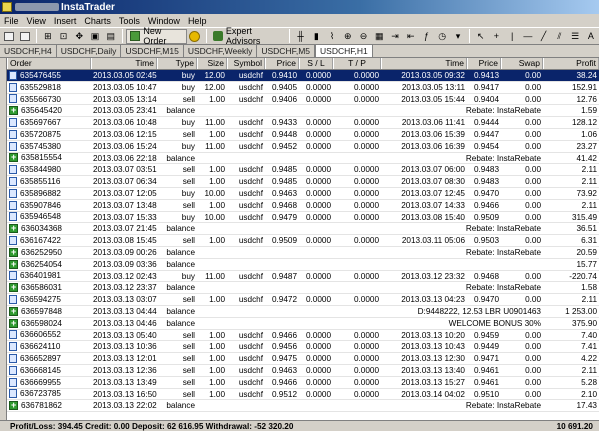  What do you see at coordinates (316, 63) in the screenshot?
I see `col-sl: S / L` at bounding box center [316, 63].